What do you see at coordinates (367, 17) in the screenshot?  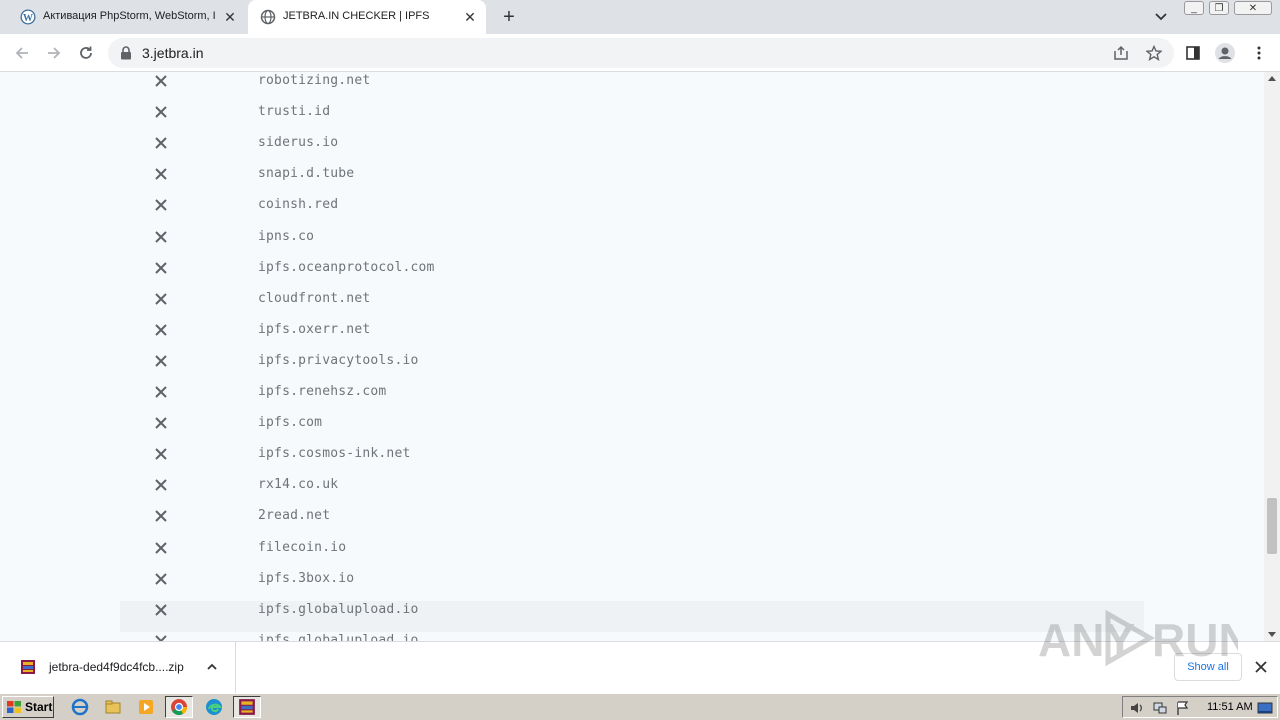 I see `tab-jetbra-checker: JETBRA.IN CHECKER | IPFS ✕` at bounding box center [367, 17].